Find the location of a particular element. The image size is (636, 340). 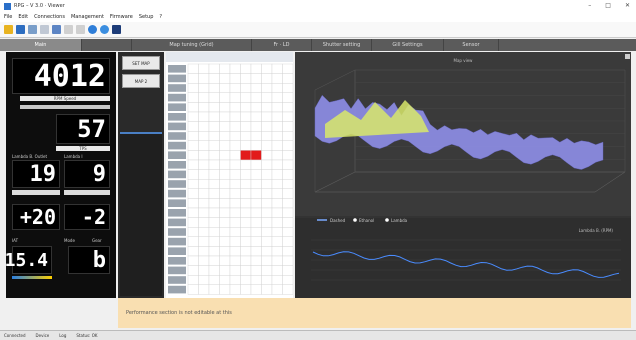

map-grid-table is located at coordinates (229, 175).